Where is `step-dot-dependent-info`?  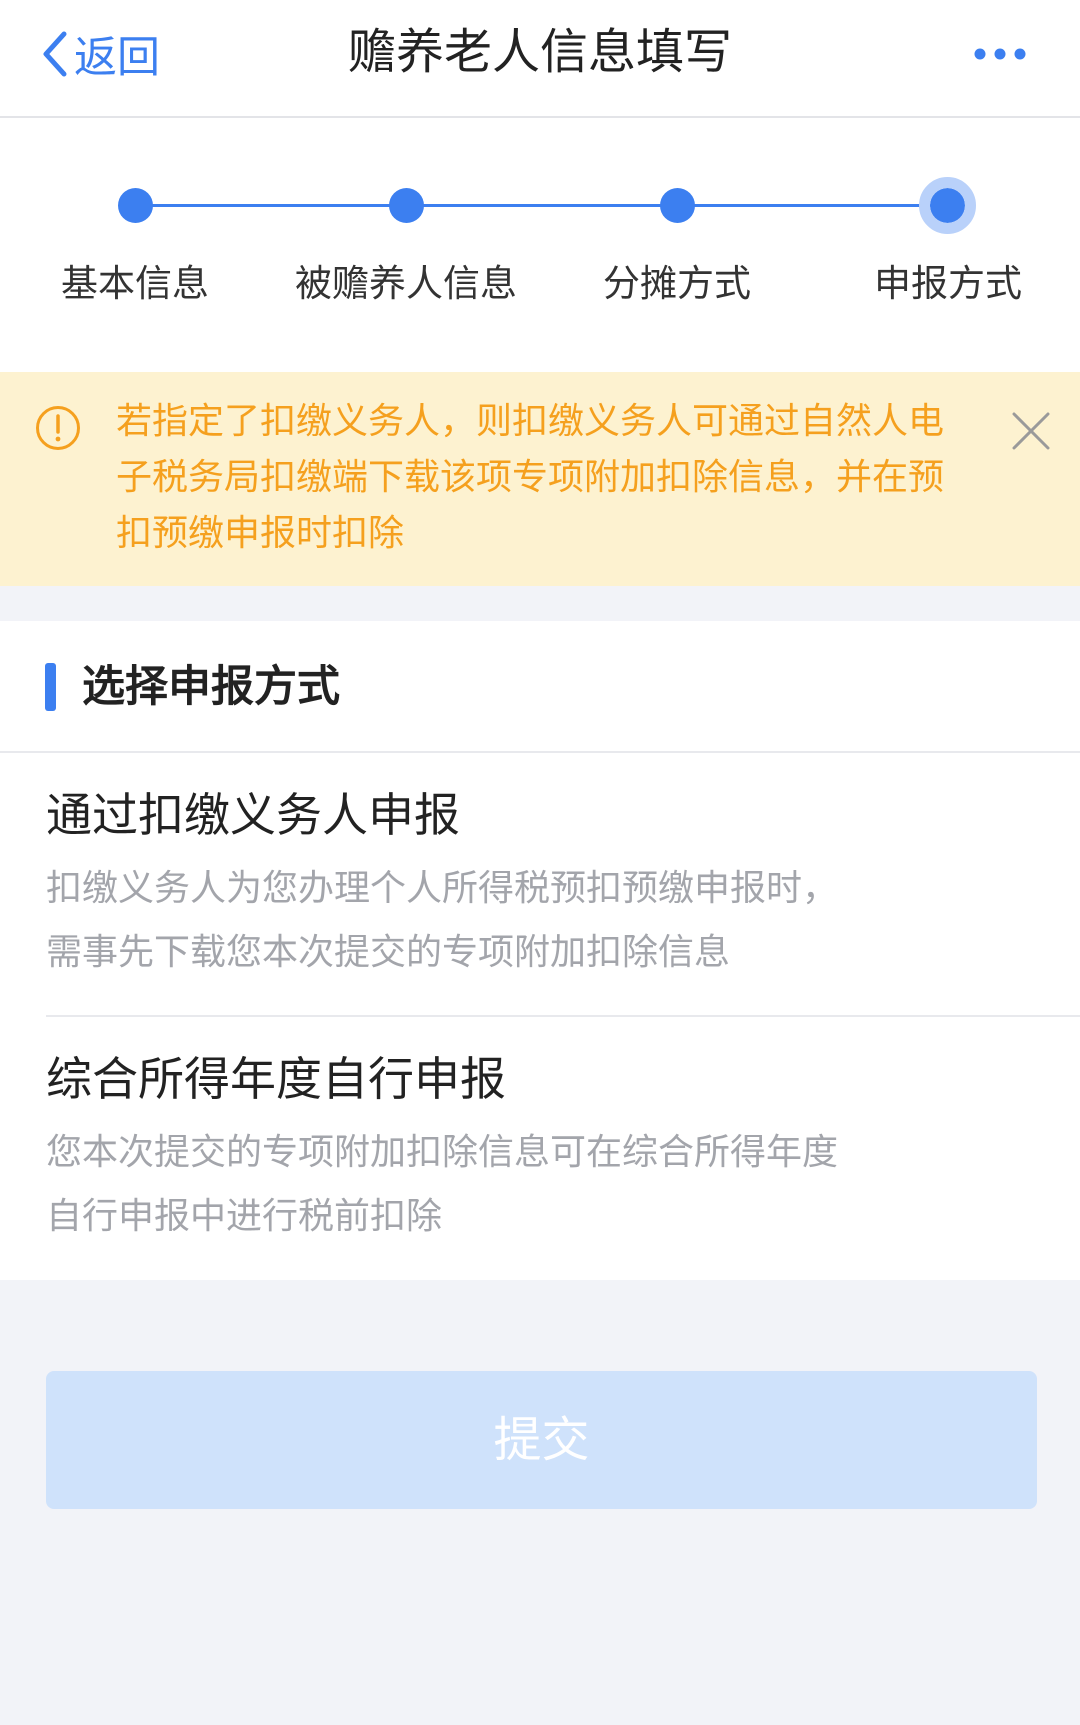 step-dot-dependent-info is located at coordinates (406, 205).